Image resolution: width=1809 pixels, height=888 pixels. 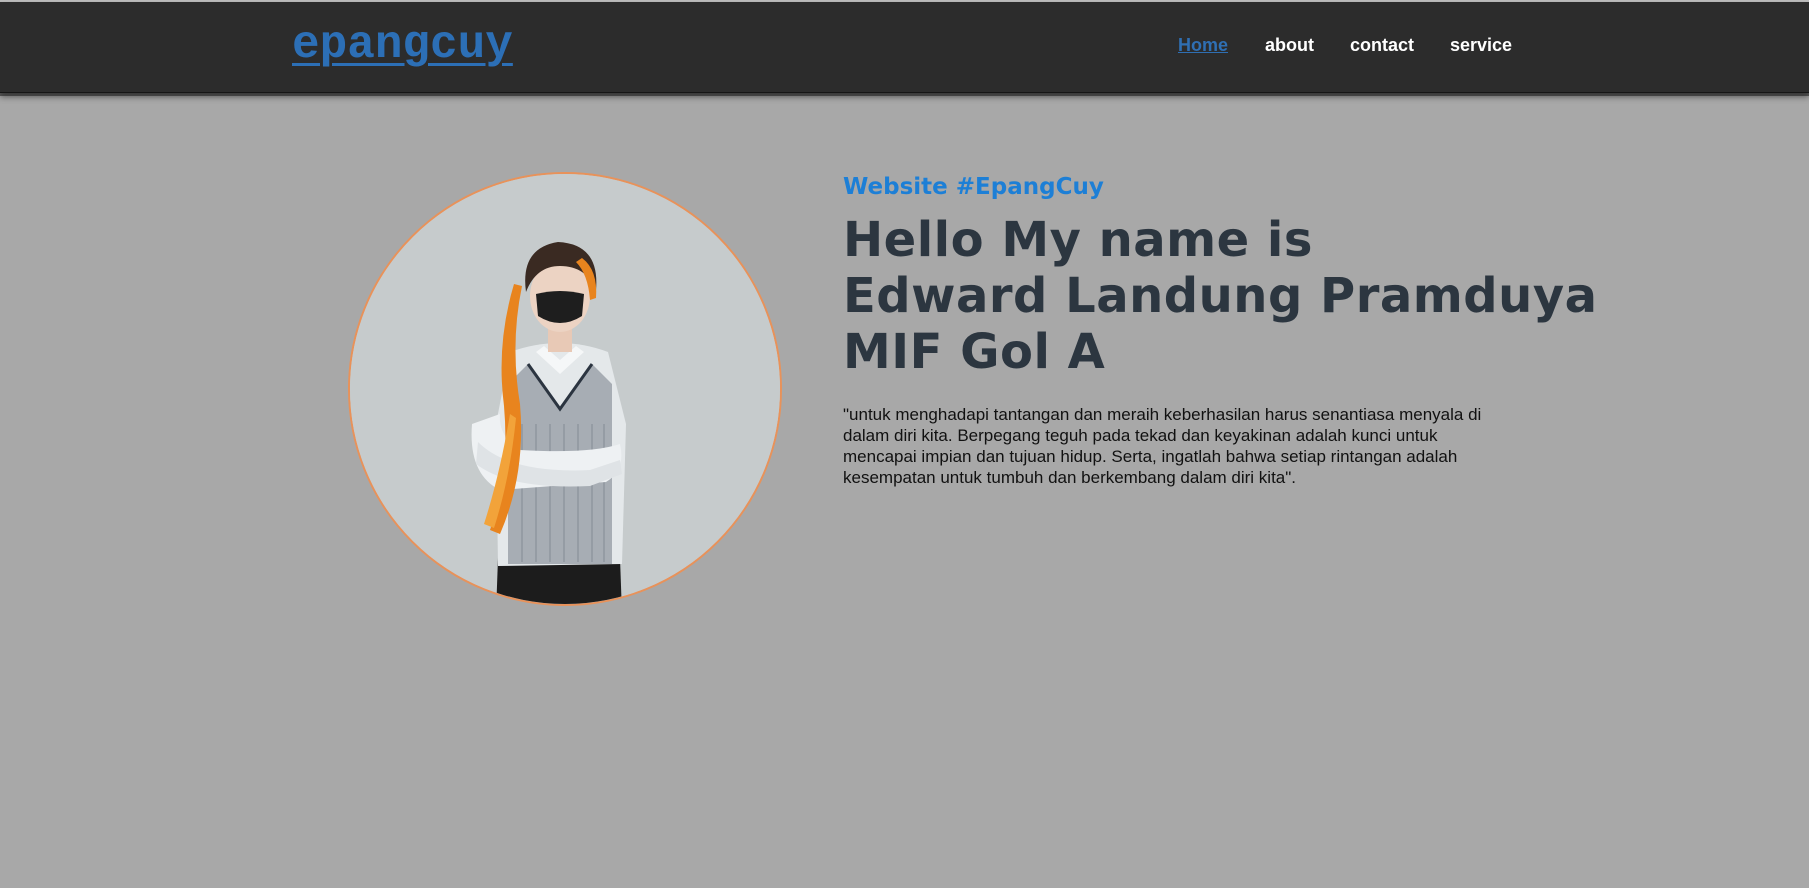 I want to click on headline-line-2: Edward Landung Pramduya, so click(x=1220, y=296).